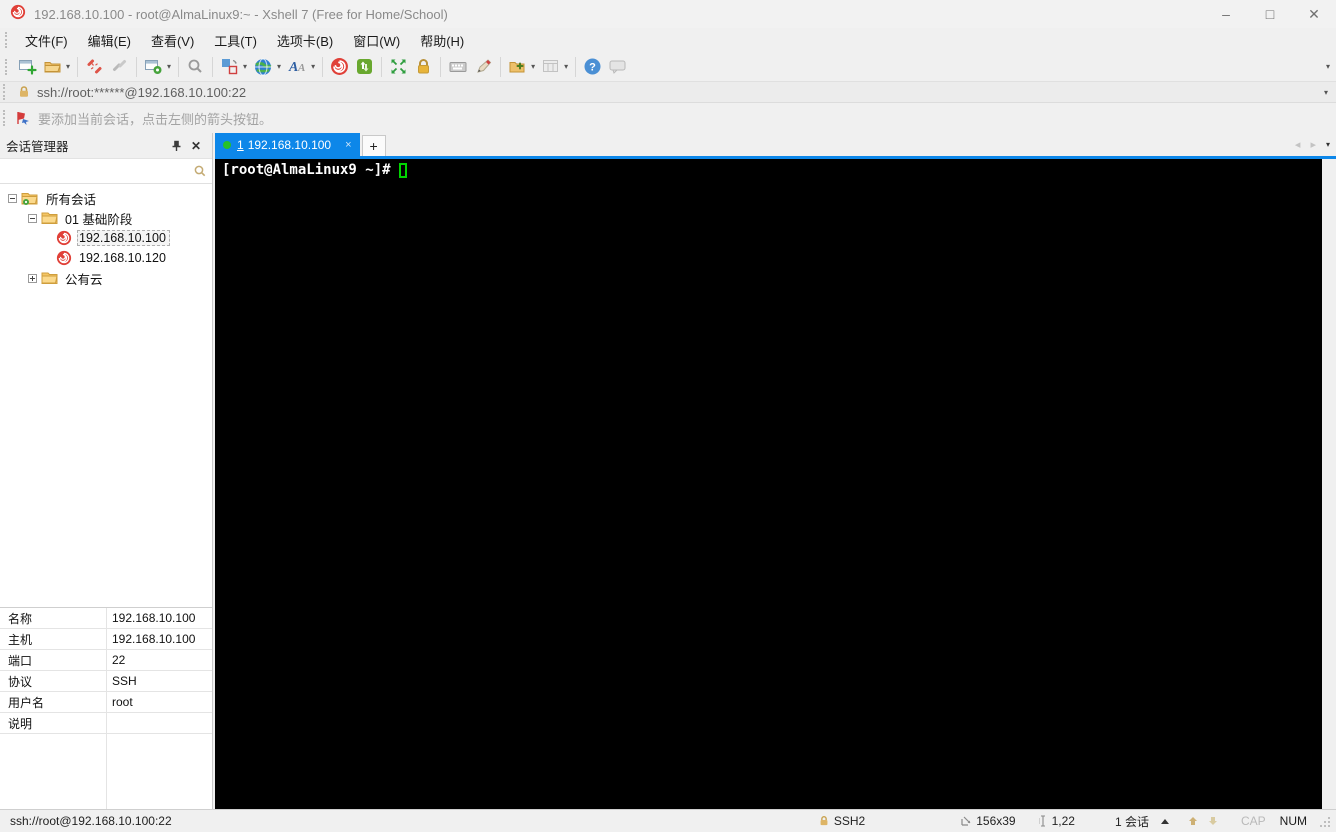 The width and height of the screenshot is (1336, 832). I want to click on tree-item-folder-01: 01 基础阶段, so click(106, 218).